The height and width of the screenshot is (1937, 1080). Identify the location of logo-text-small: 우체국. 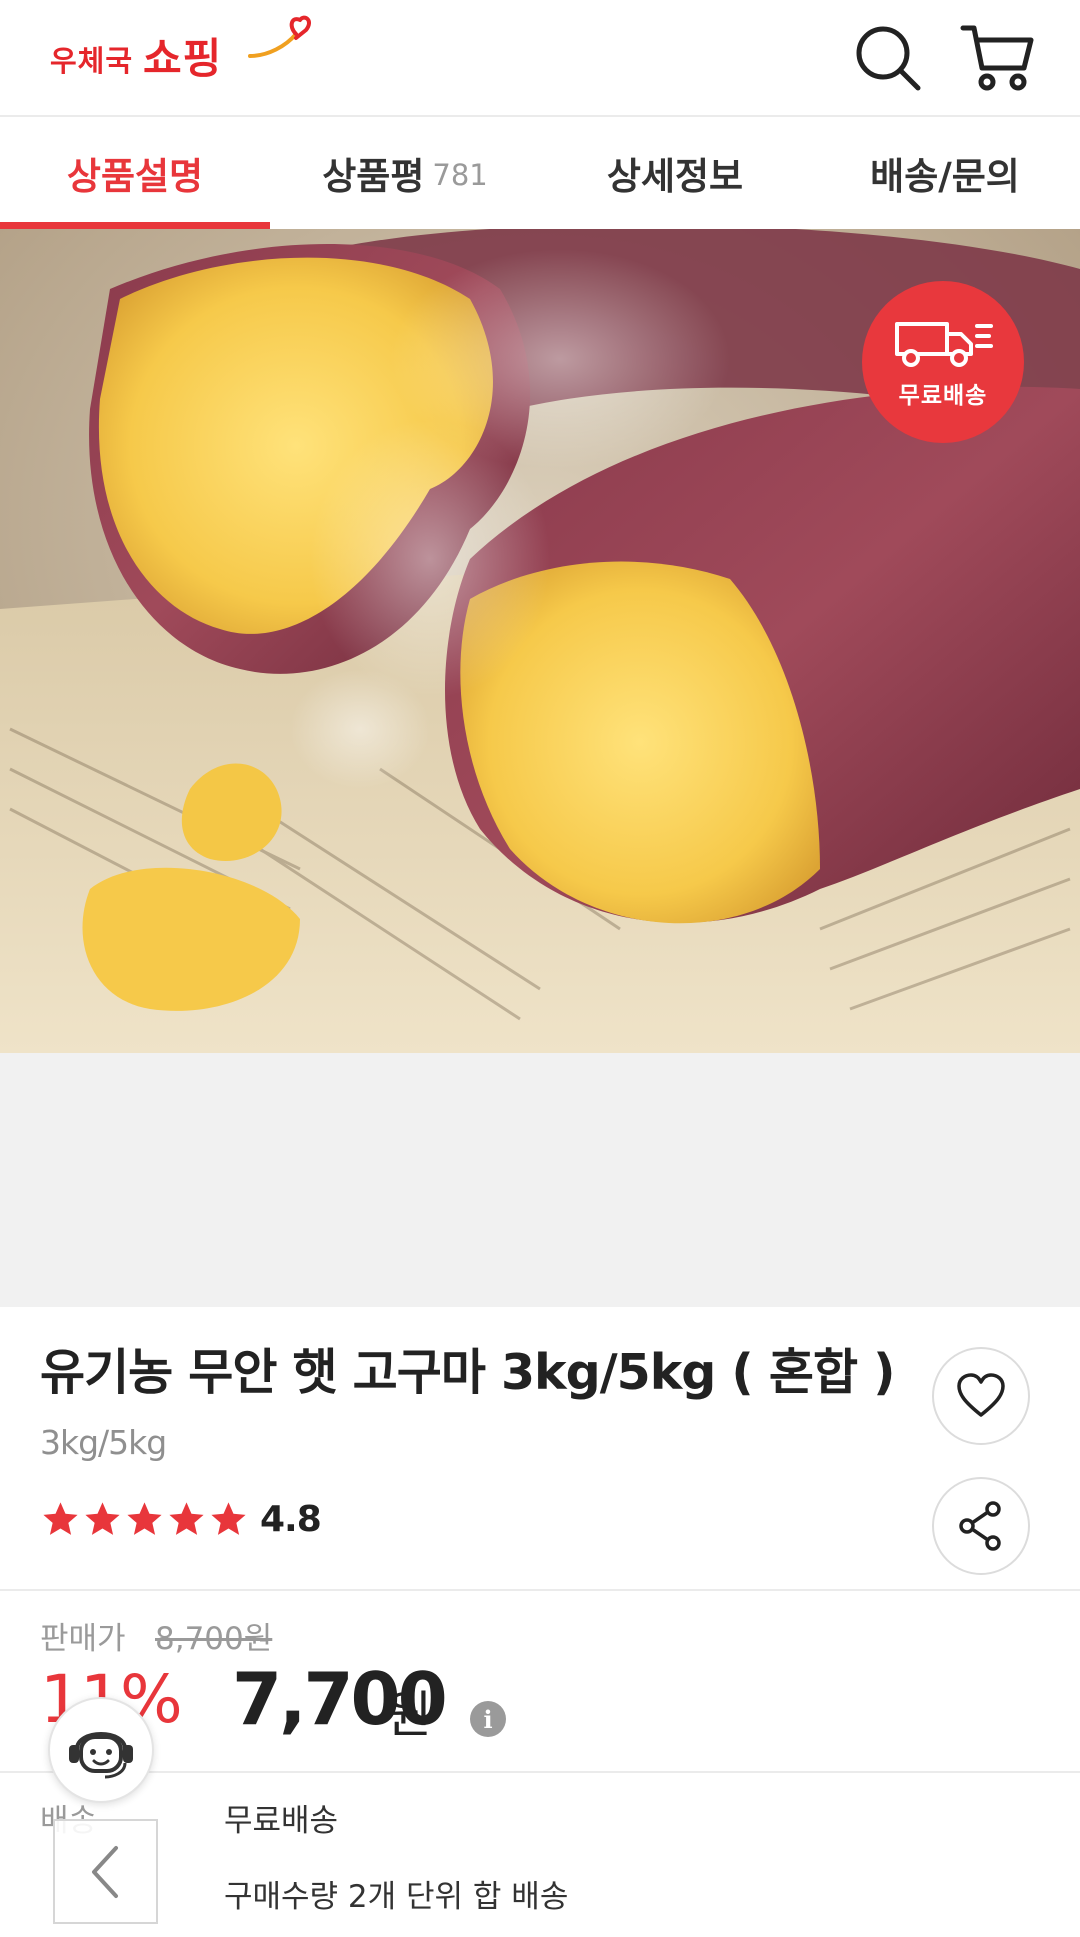
(92, 61).